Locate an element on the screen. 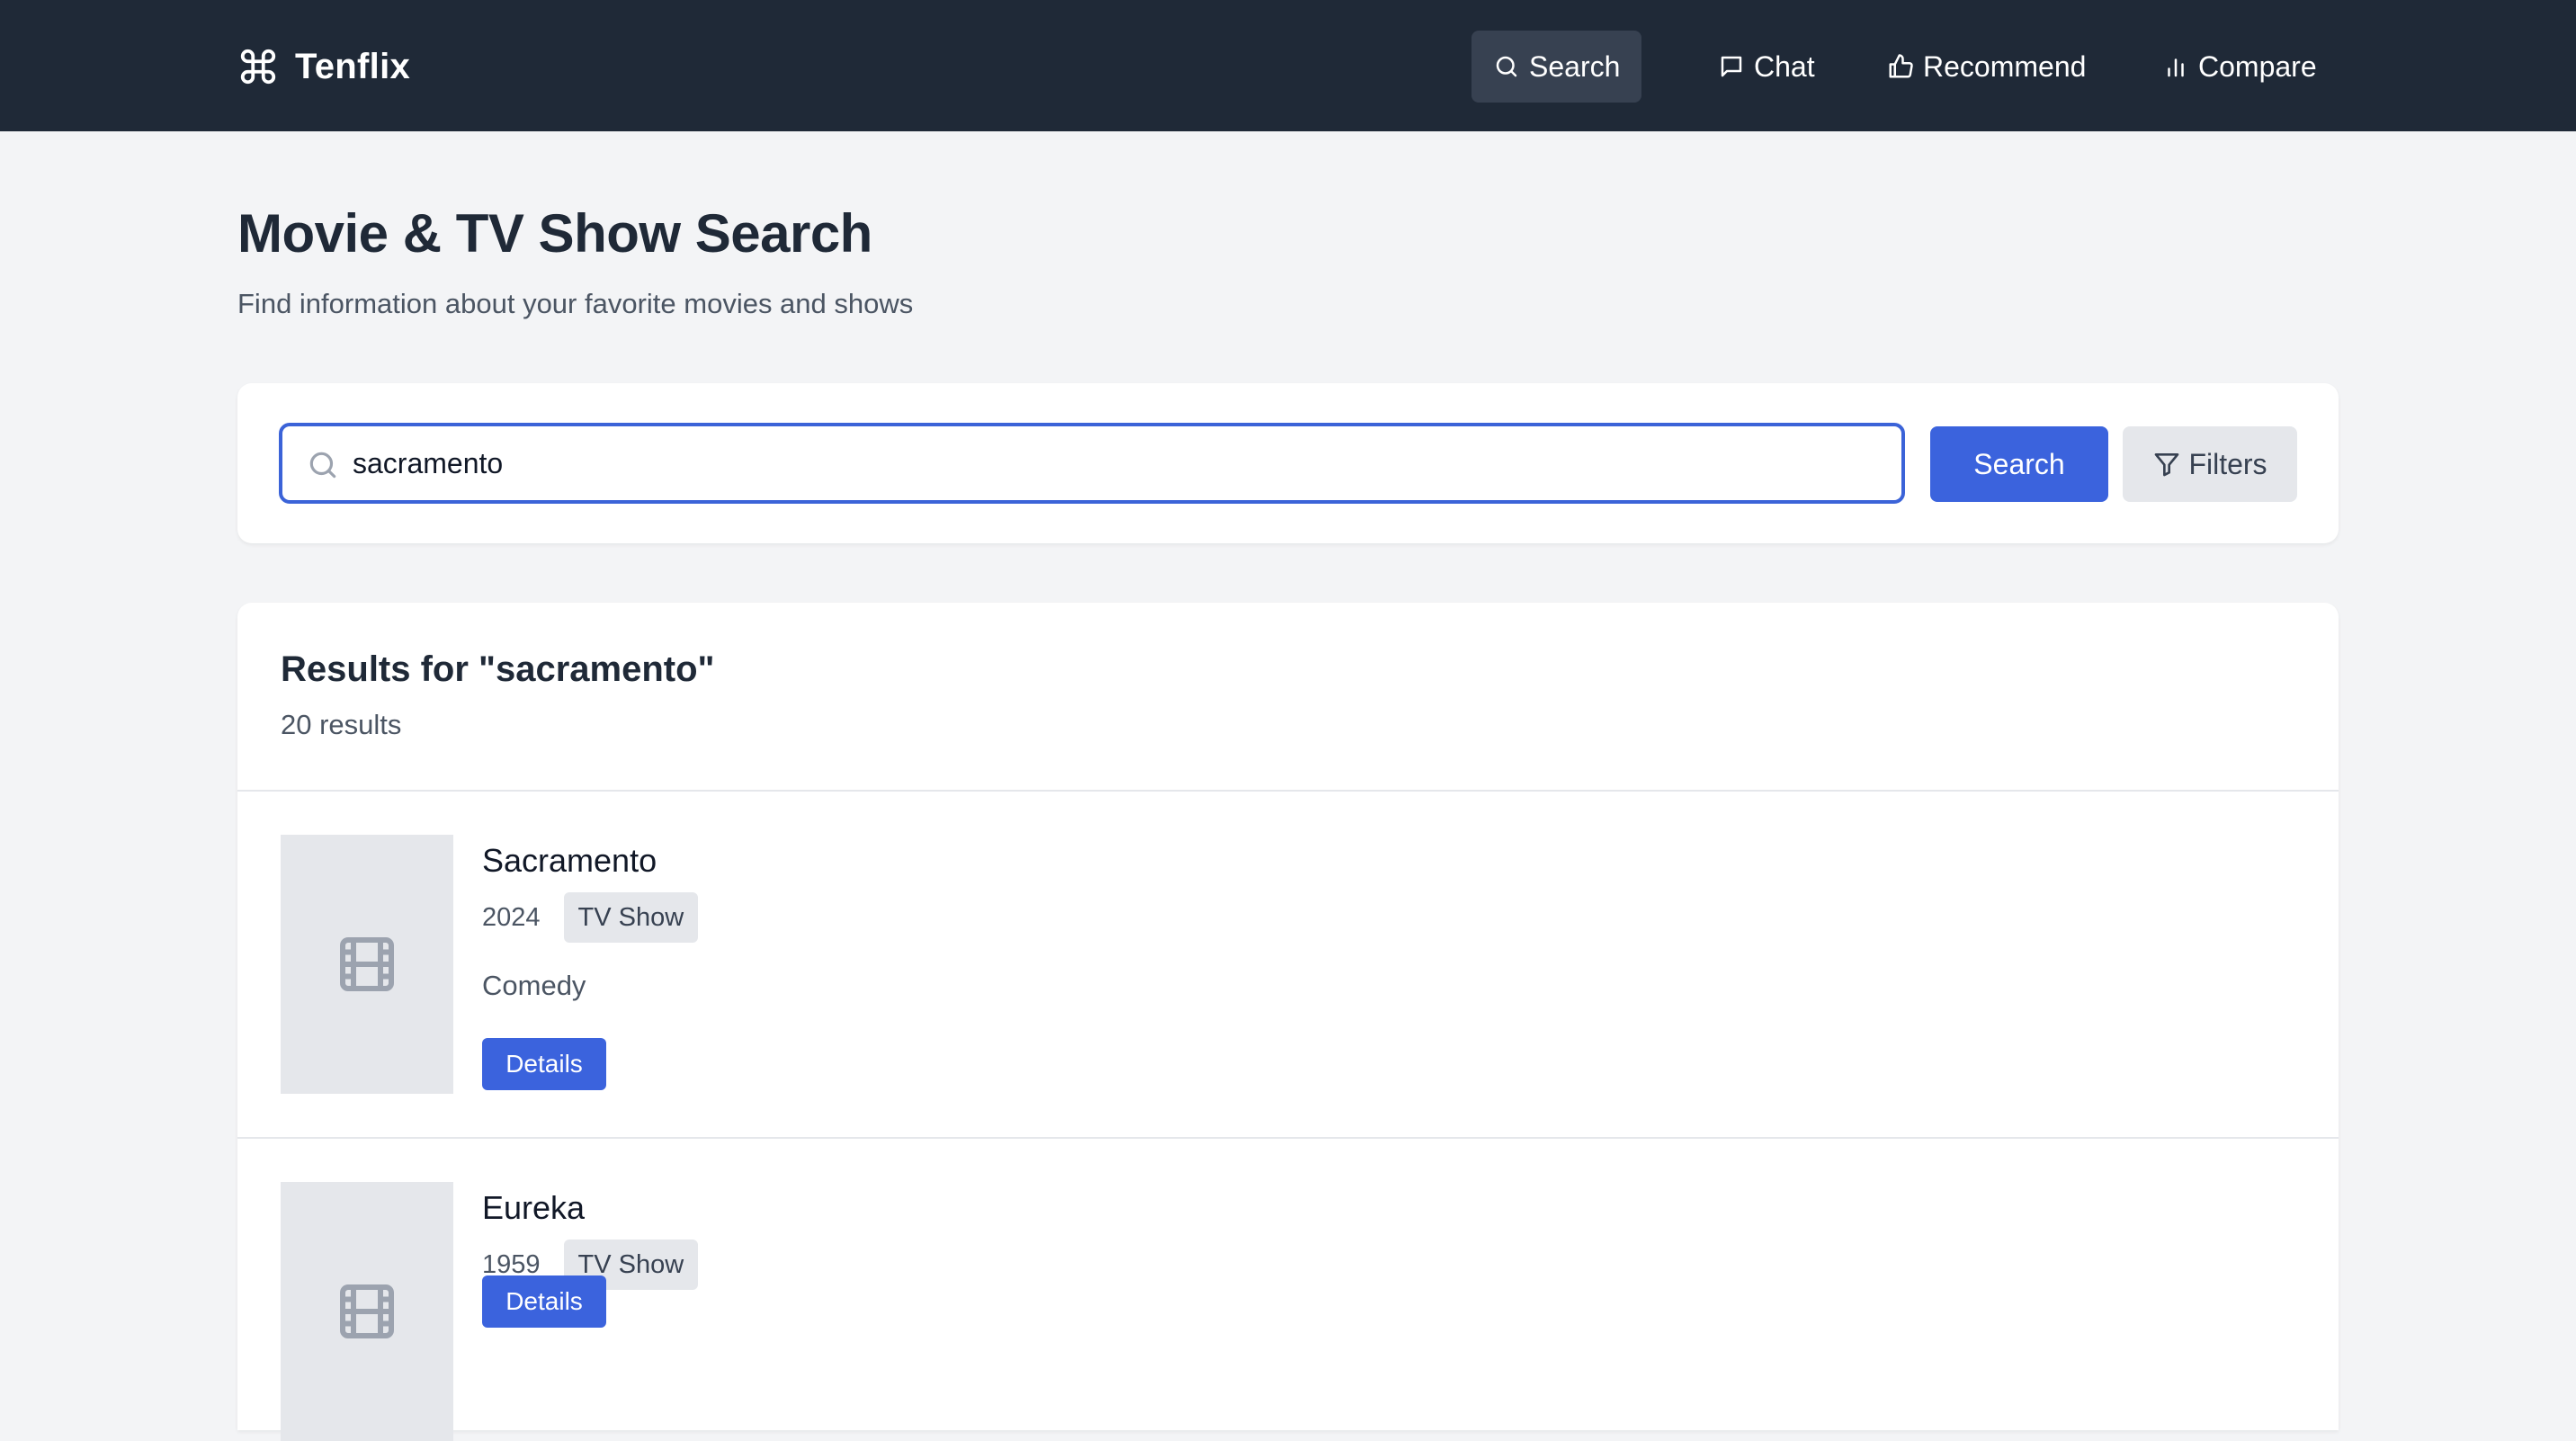  nav-item-chat: Chat is located at coordinates (1766, 67).